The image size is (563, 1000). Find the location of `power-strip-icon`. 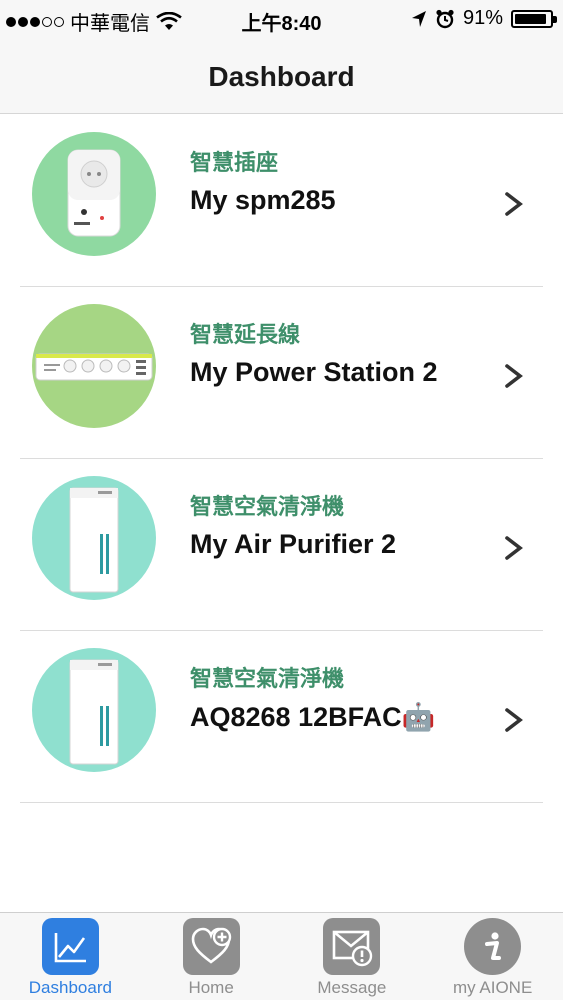

power-strip-icon is located at coordinates (94, 367).